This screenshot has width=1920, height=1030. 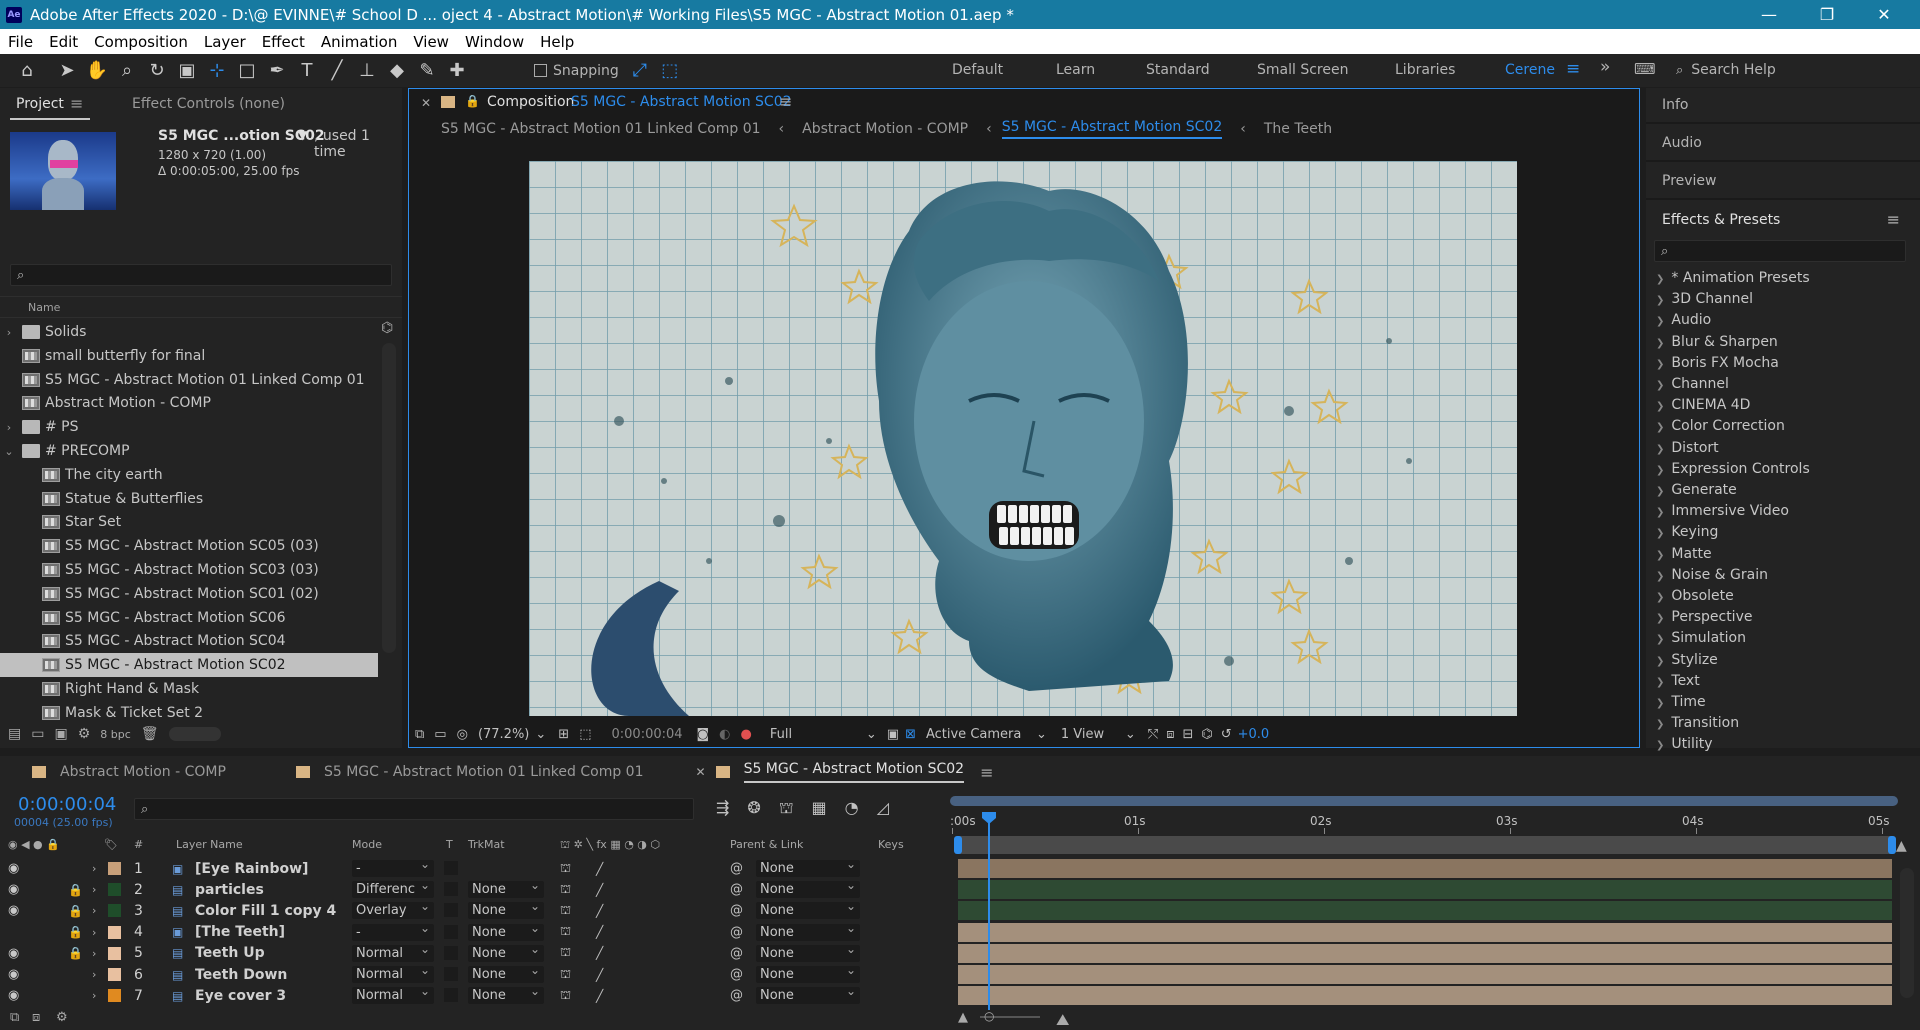 What do you see at coordinates (1424, 821) in the screenshot?
I see `time-ruler: :00s 01s 02s 03s 04s 05s` at bounding box center [1424, 821].